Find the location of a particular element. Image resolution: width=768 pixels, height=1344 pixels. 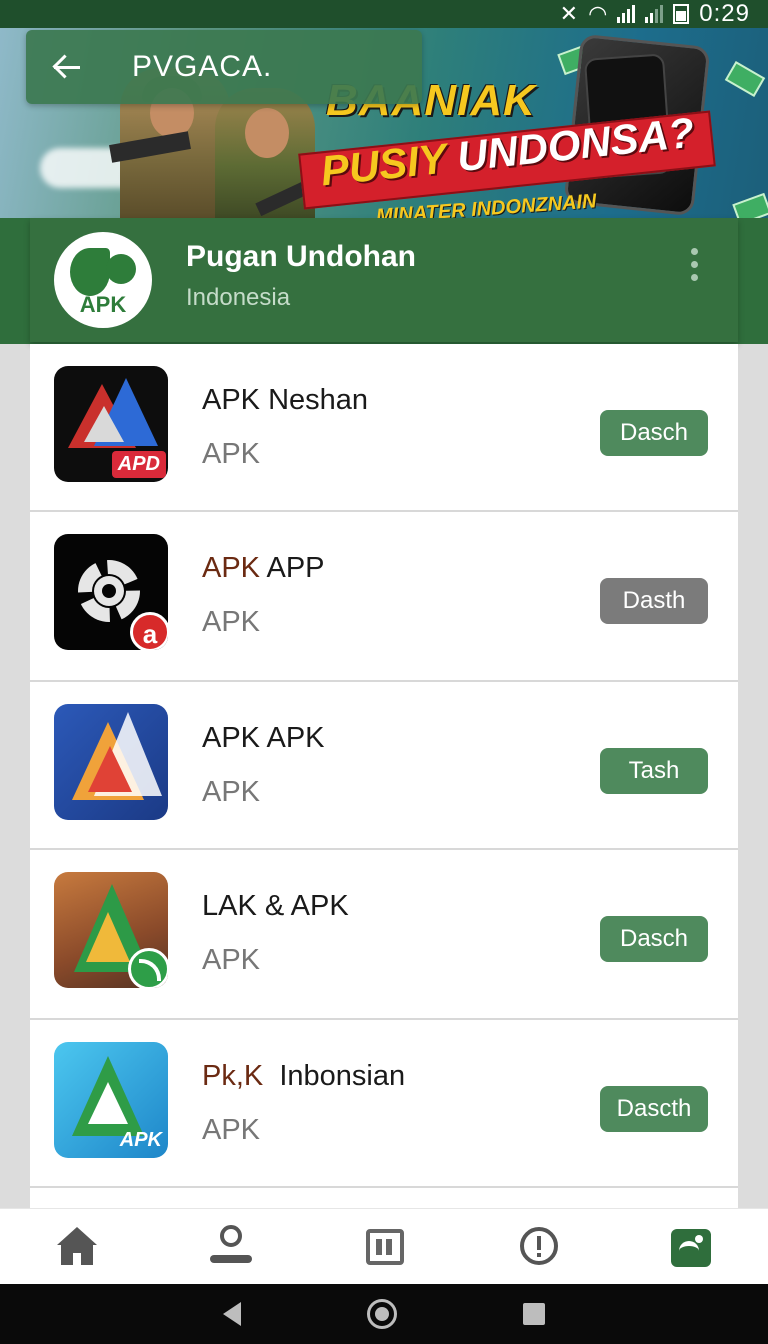

status-bar: ✕ ◠ 0:29 is located at coordinates (384, 14).